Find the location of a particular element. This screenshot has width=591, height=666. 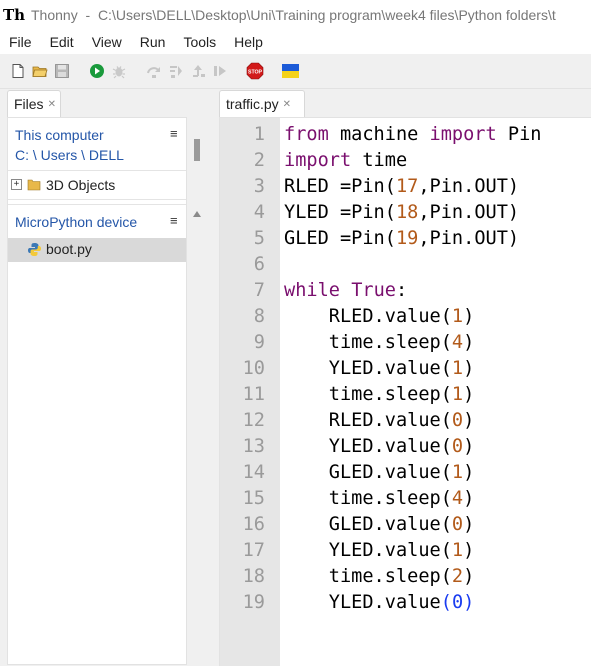

stop-label: STOP is located at coordinates (255, 72).